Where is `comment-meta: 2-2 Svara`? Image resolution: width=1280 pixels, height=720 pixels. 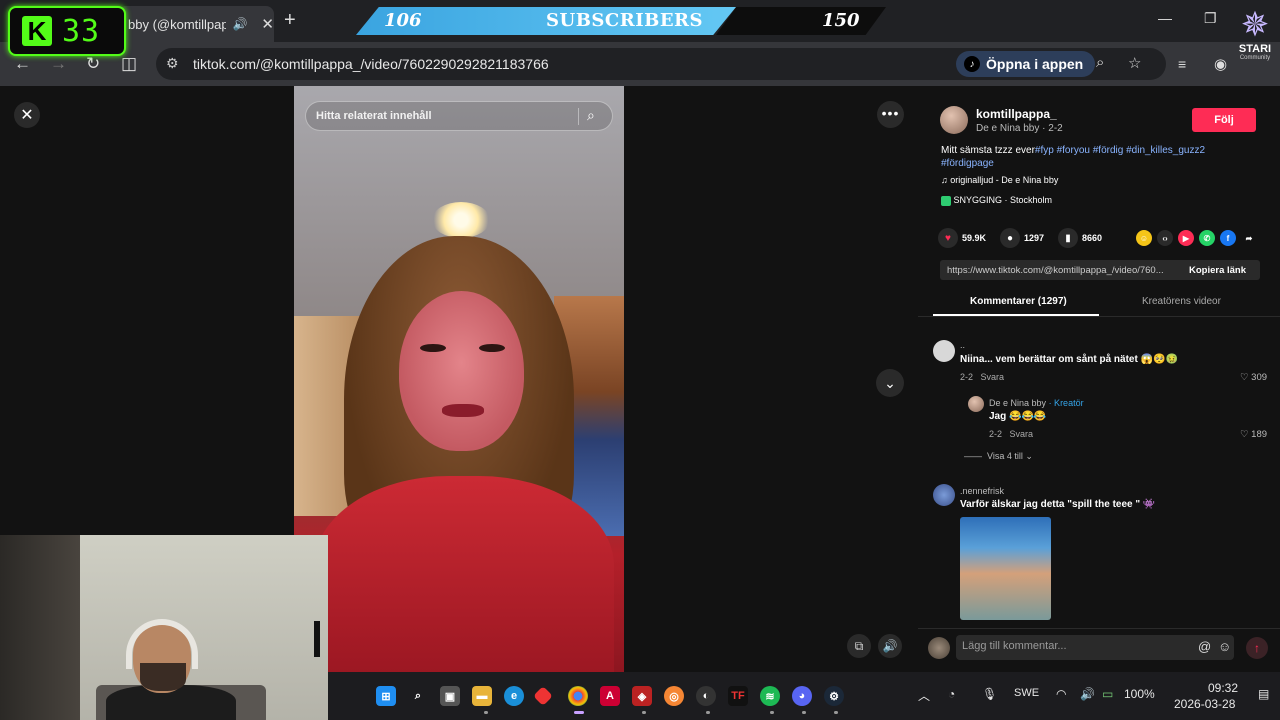 comment-meta: 2-2 Svara is located at coordinates (982, 377).